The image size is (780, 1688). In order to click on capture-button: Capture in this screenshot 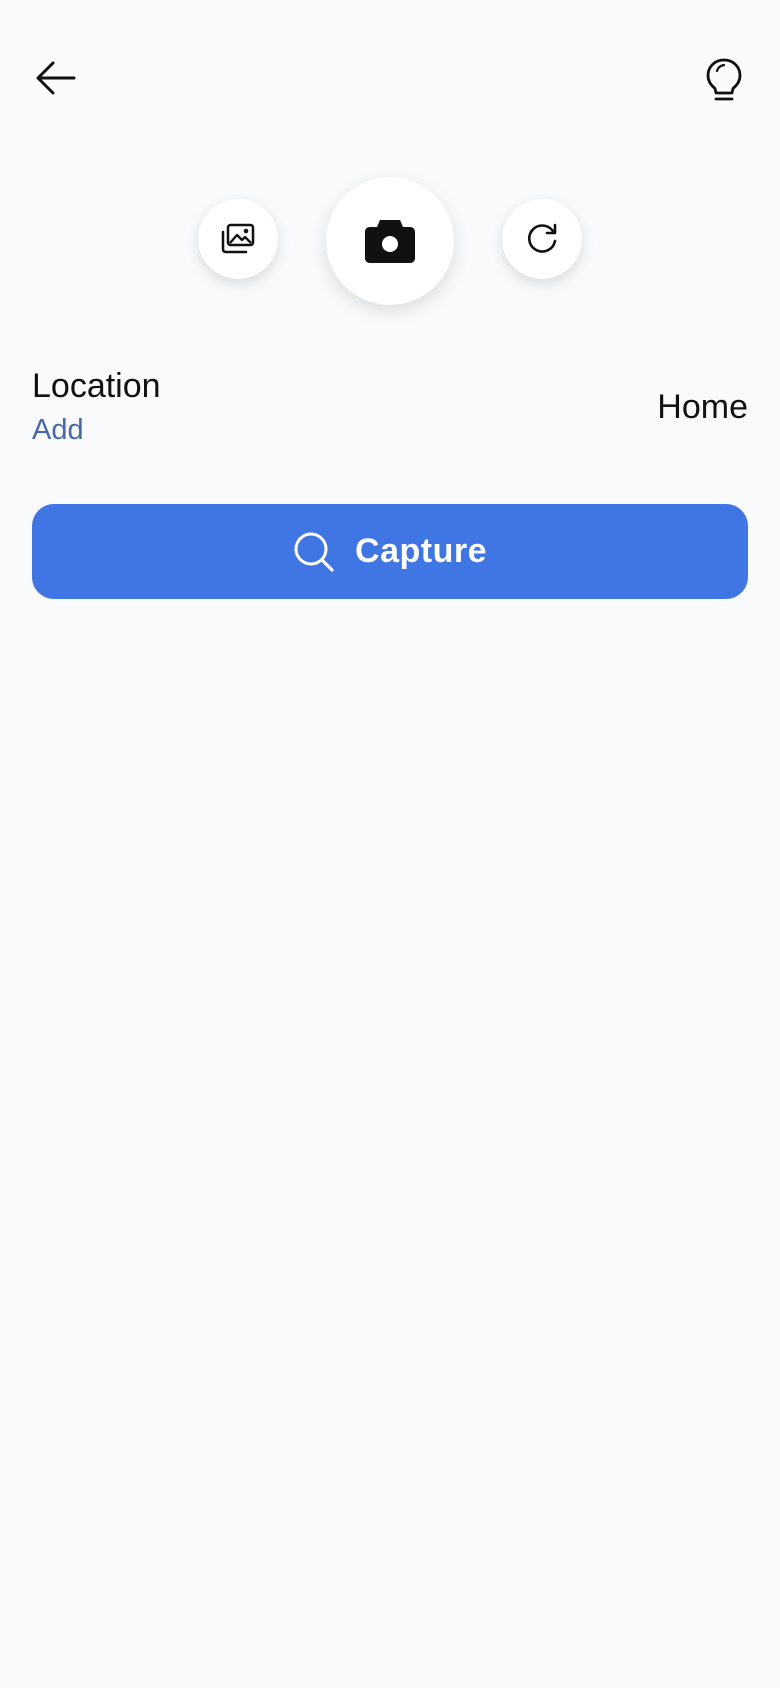, I will do `click(390, 551)`.